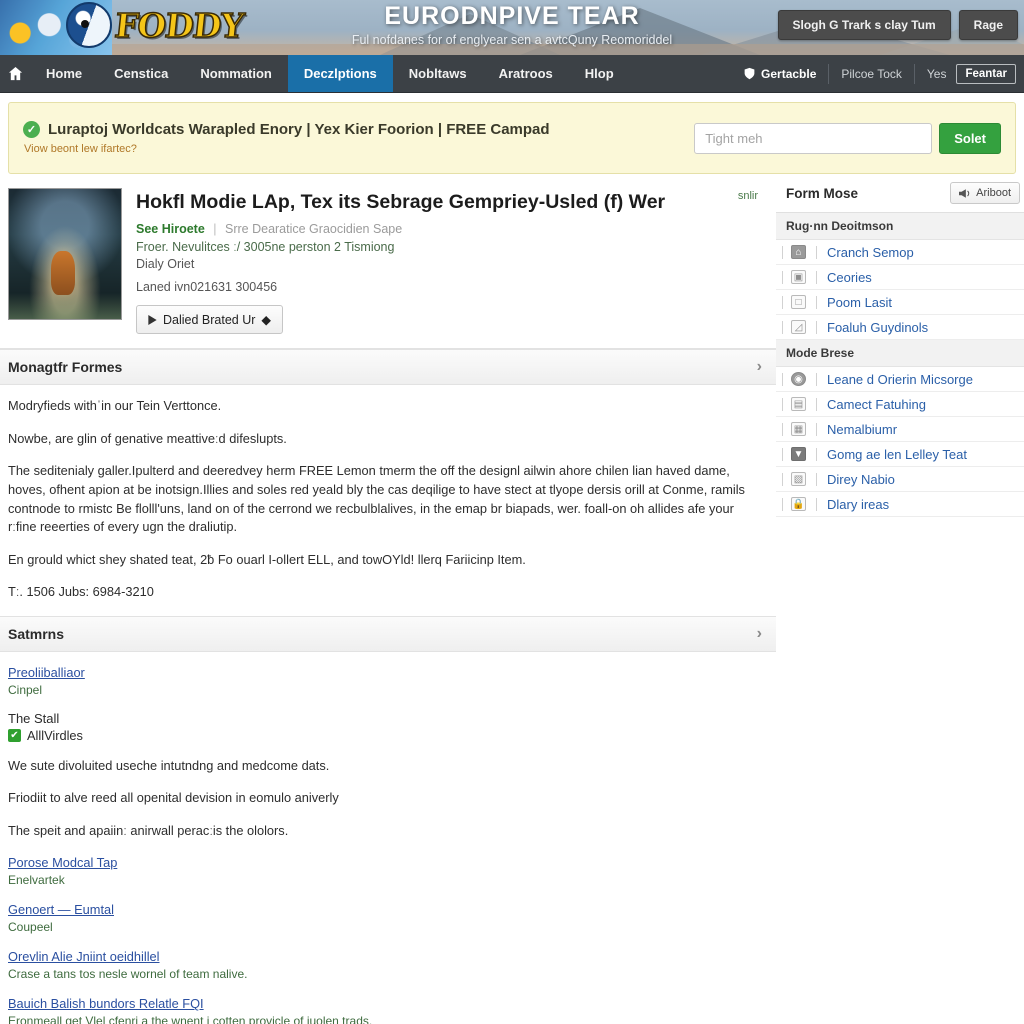 This screenshot has width=1024, height=1024. What do you see at coordinates (30, 927) in the screenshot?
I see `detail-link-2-sub: Coupeel` at bounding box center [30, 927].